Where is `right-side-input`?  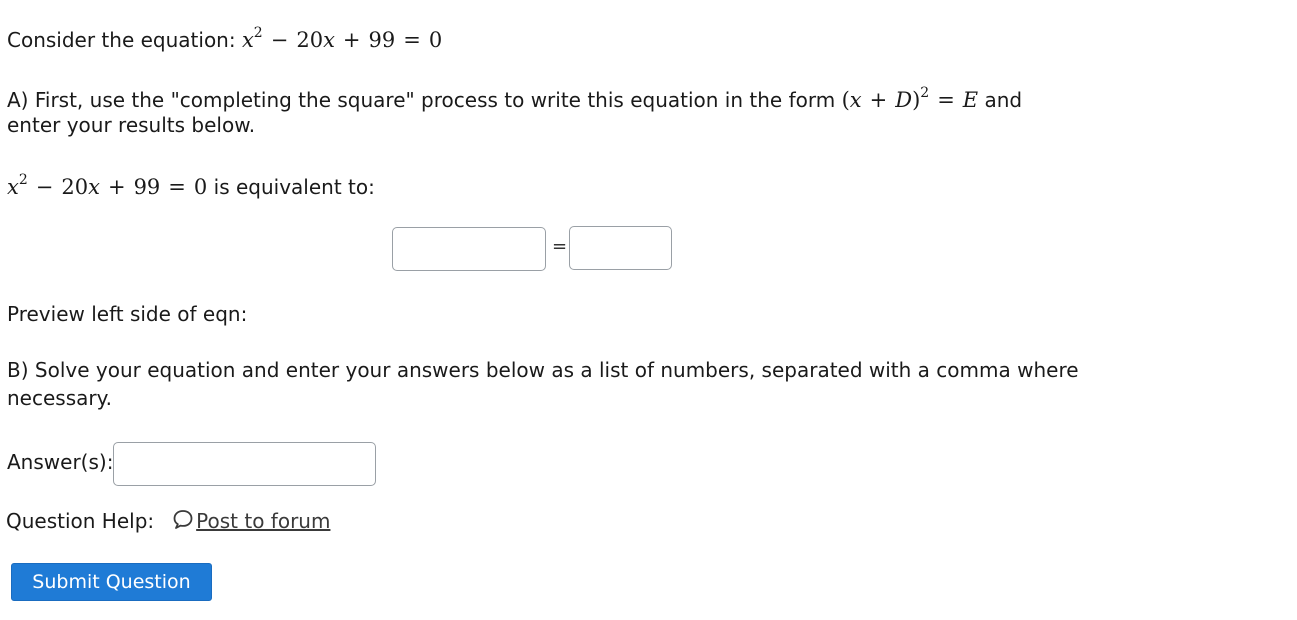
right-side-input is located at coordinates (620, 248).